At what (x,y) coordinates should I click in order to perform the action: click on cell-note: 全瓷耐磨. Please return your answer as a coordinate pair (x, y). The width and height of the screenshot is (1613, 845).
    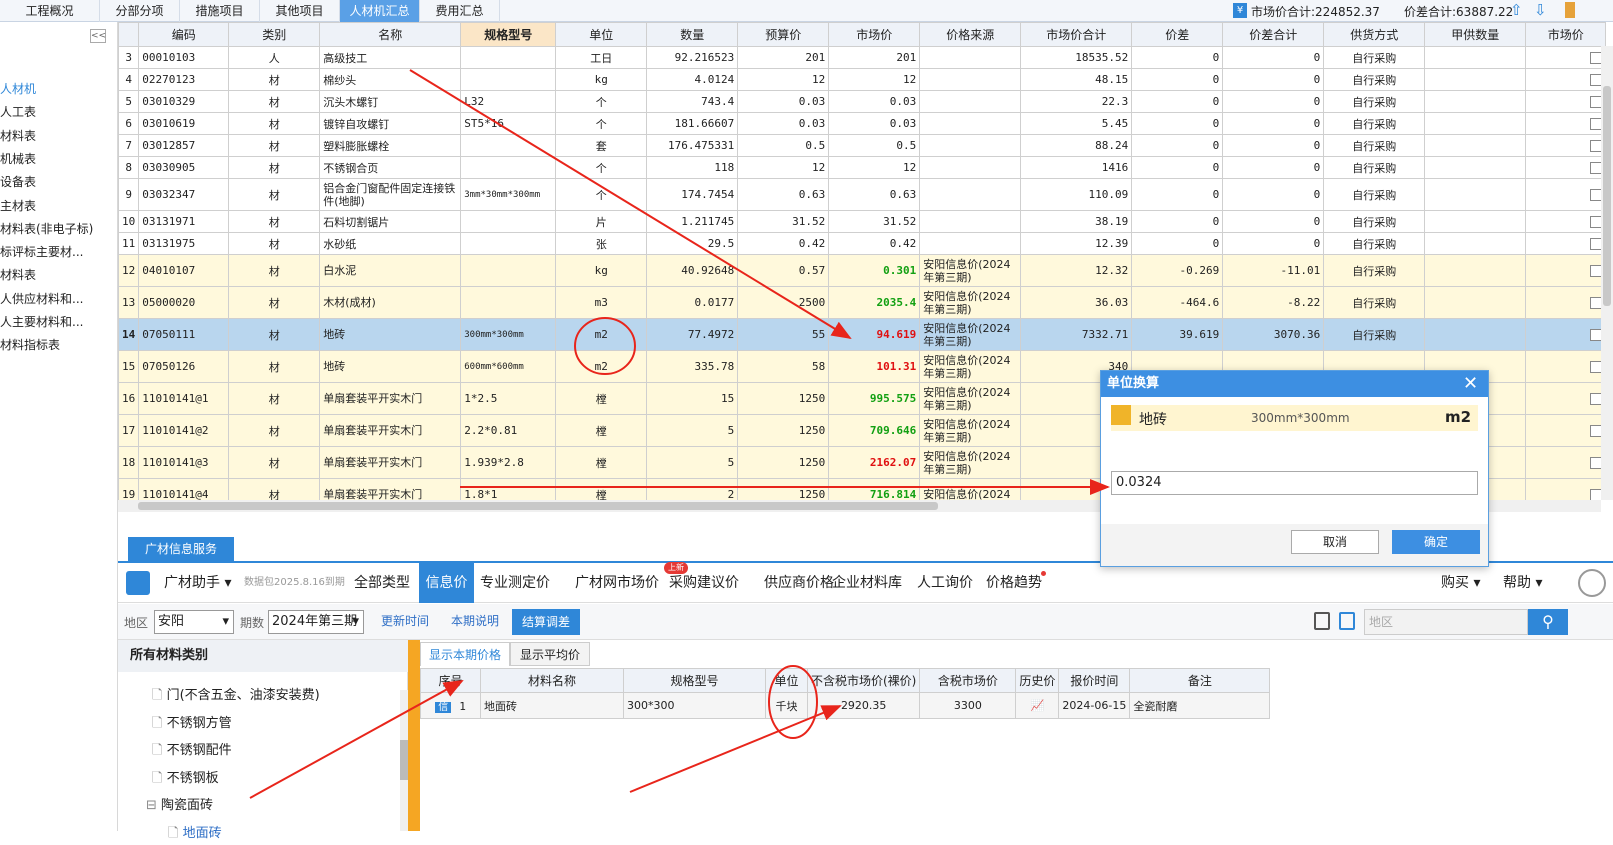
    Looking at the image, I should click on (1200, 705).